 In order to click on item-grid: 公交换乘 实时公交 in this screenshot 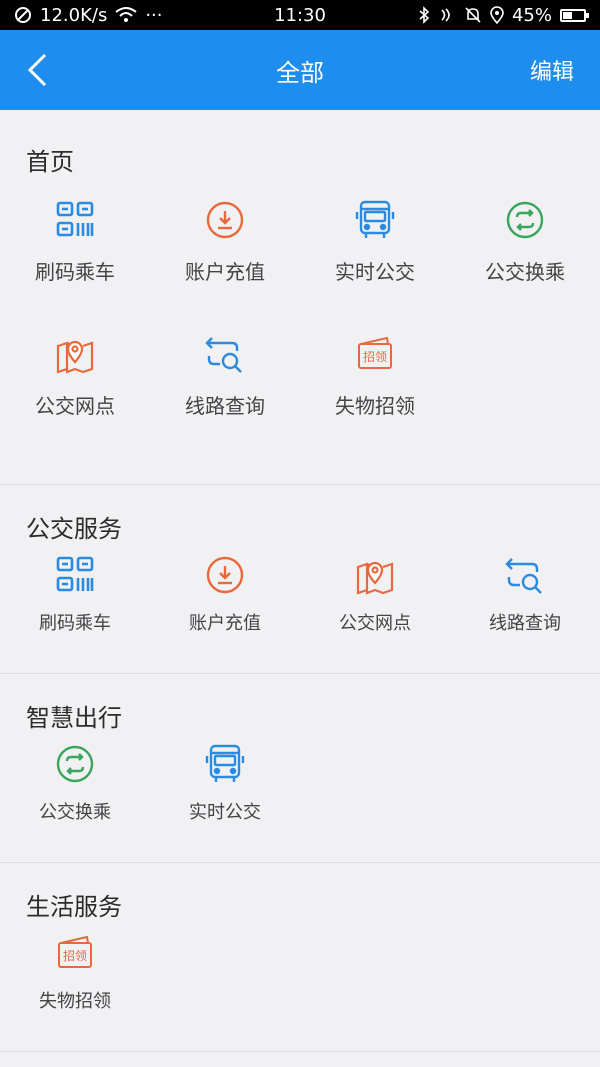, I will do `click(300, 799)`.